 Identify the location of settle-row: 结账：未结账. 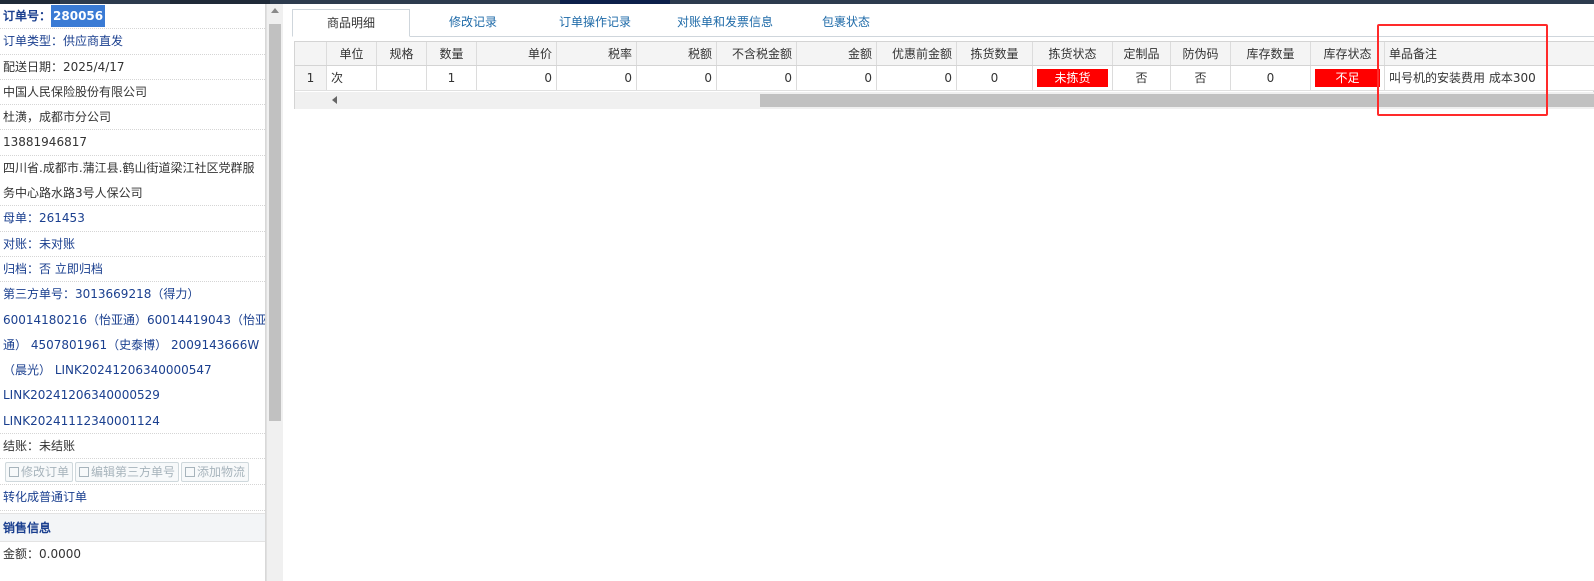
(132, 447).